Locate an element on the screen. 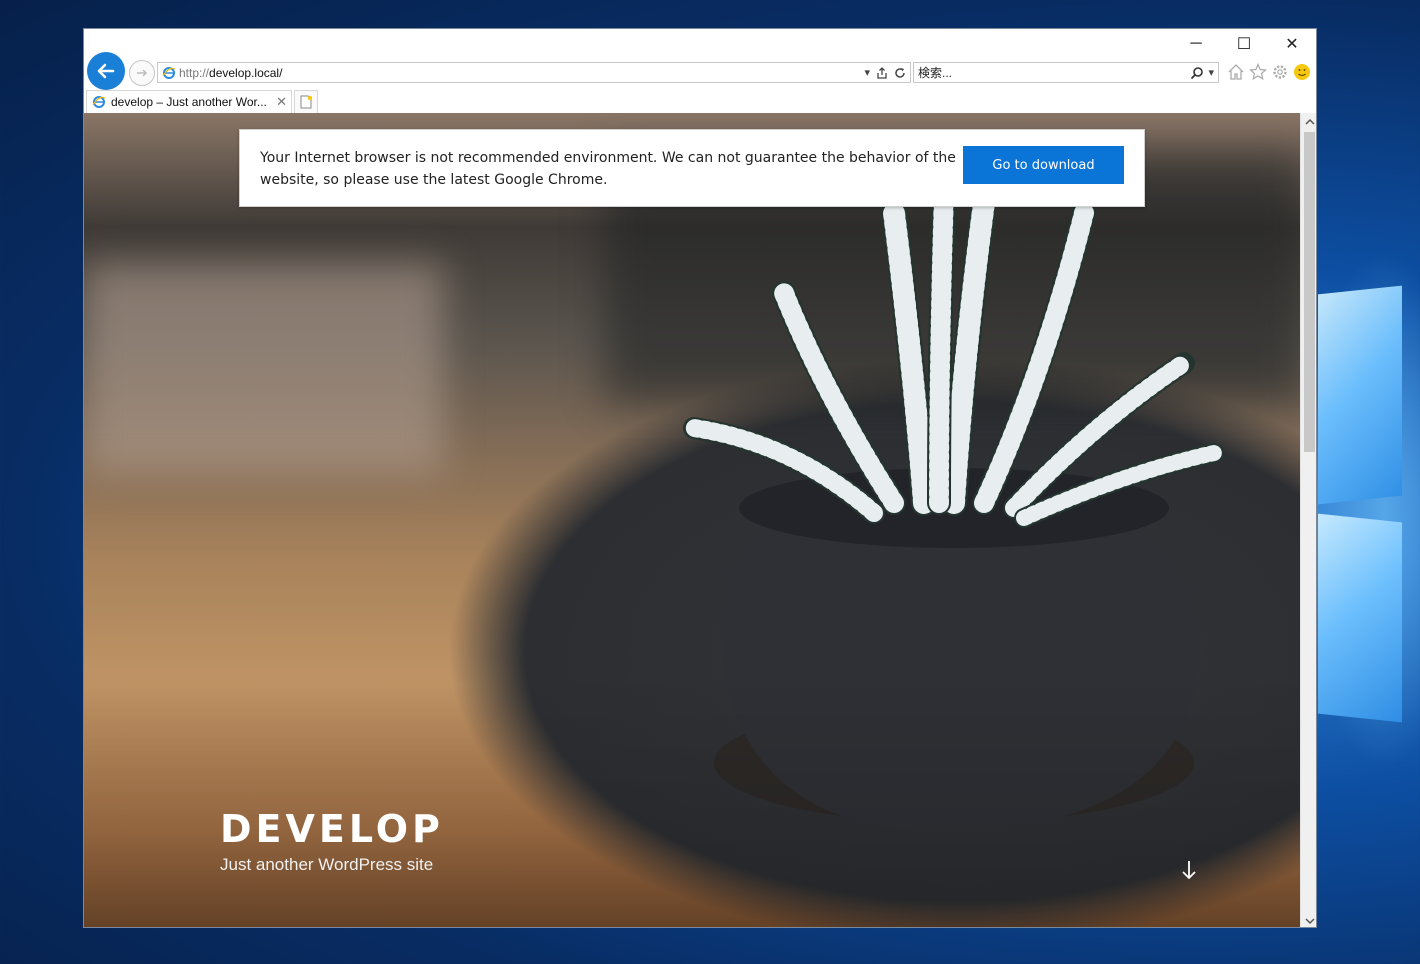 This screenshot has width=1420, height=964. scrollbar-thumb is located at coordinates (1309, 292).